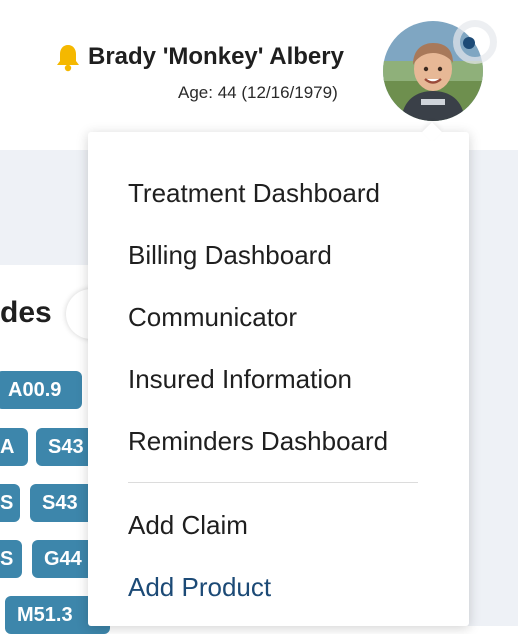 The image size is (518, 634). What do you see at coordinates (14, 447) in the screenshot?
I see `code-chip: A` at bounding box center [14, 447].